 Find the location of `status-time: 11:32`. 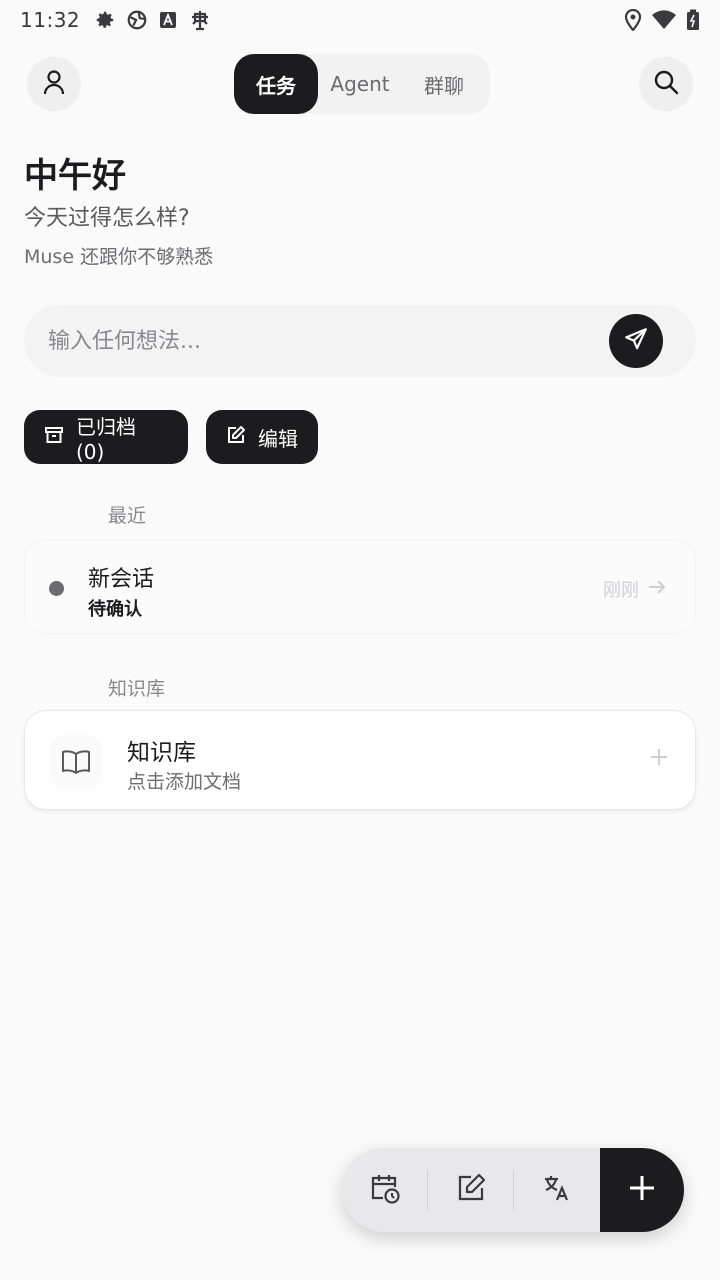

status-time: 11:32 is located at coordinates (50, 20).